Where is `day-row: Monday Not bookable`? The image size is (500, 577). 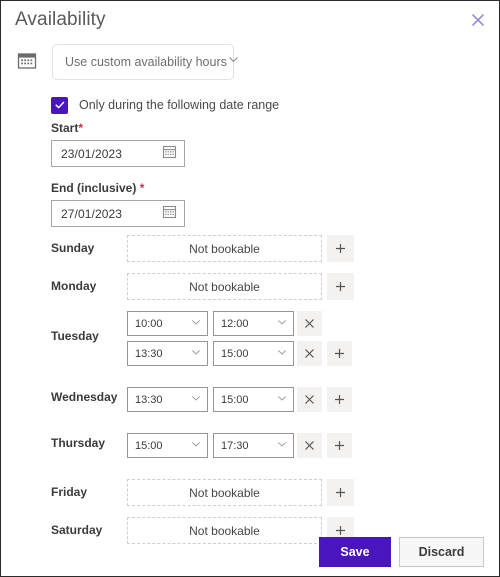 day-row: Monday Not bookable is located at coordinates (250, 290).